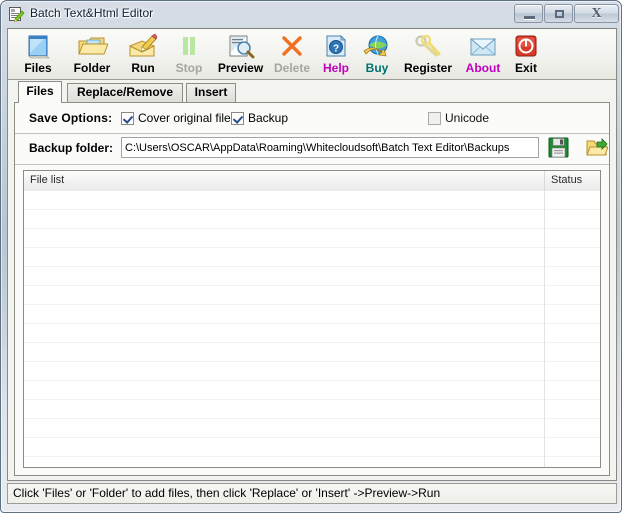 The height and width of the screenshot is (513, 622). I want to click on tab-files: Files, so click(40, 92).